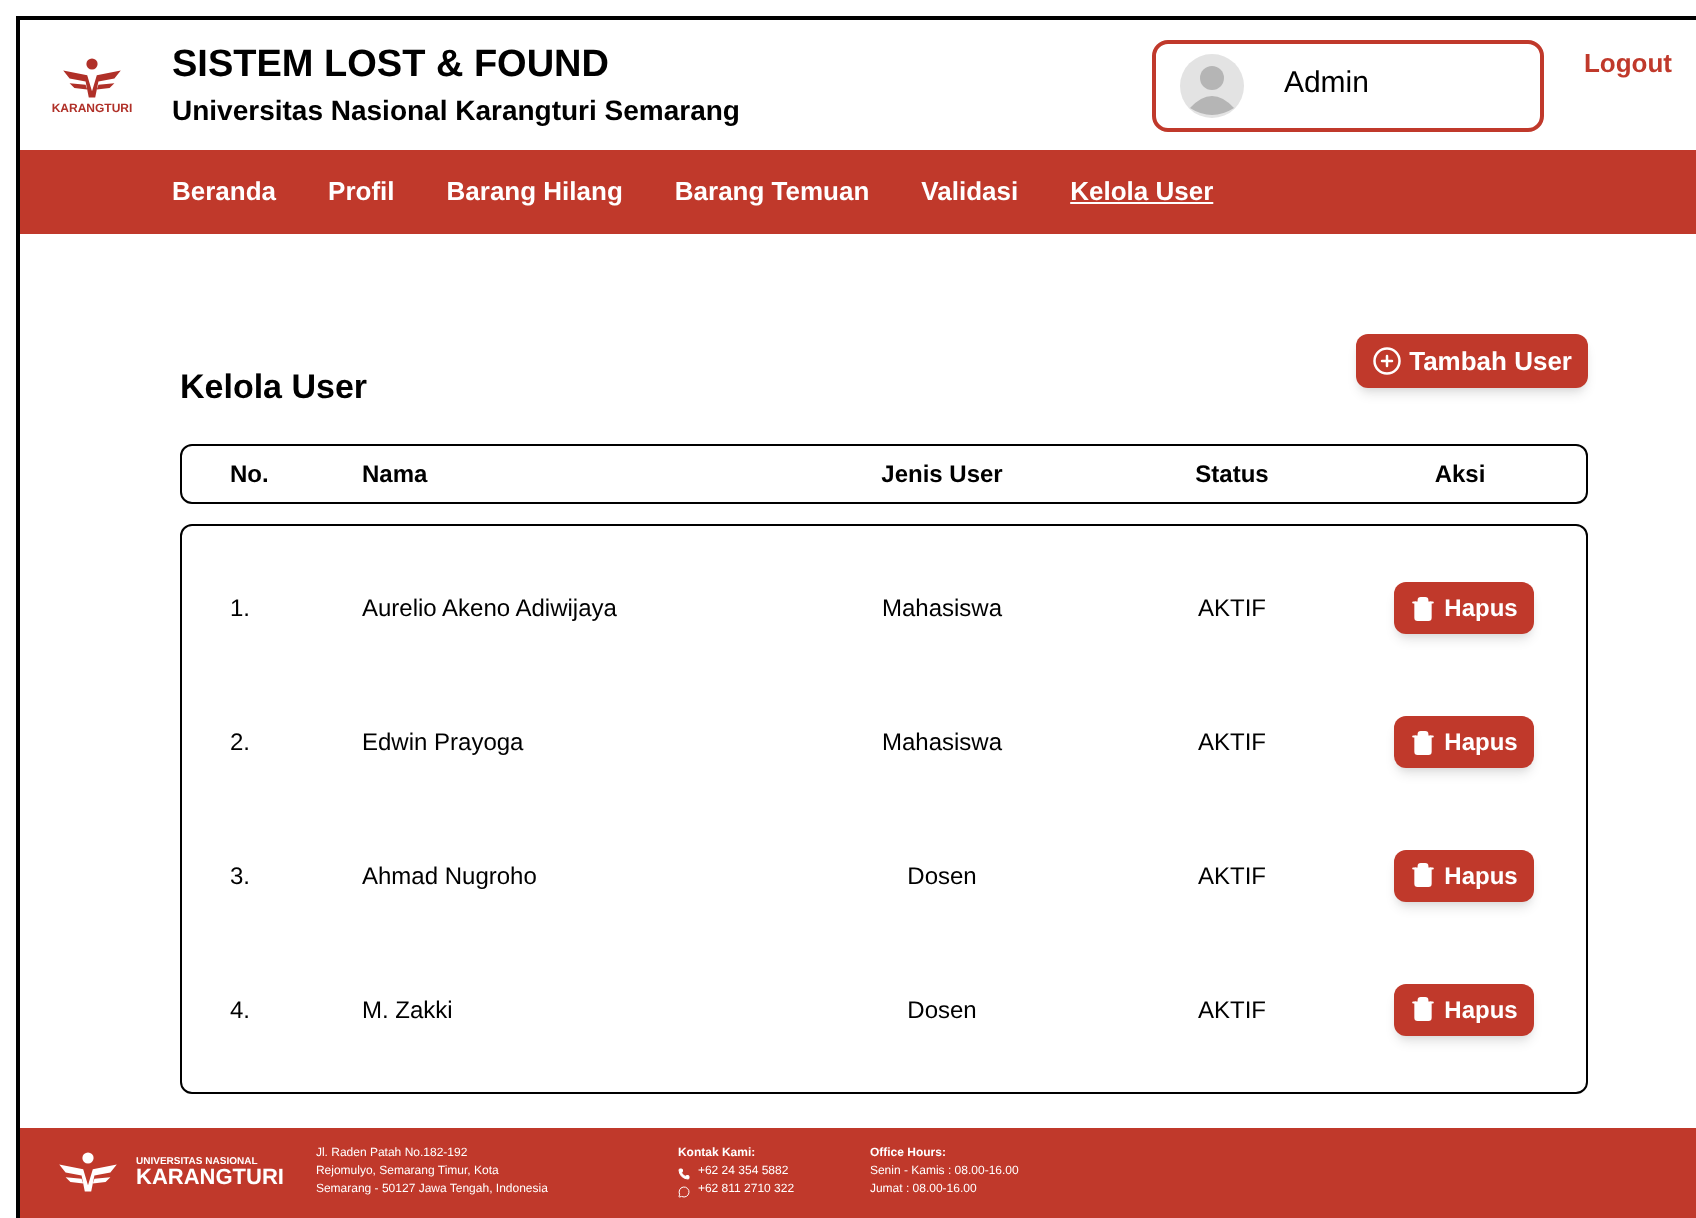  Describe the element at coordinates (1460, 475) in the screenshot. I see `column-header: Aksi` at that location.